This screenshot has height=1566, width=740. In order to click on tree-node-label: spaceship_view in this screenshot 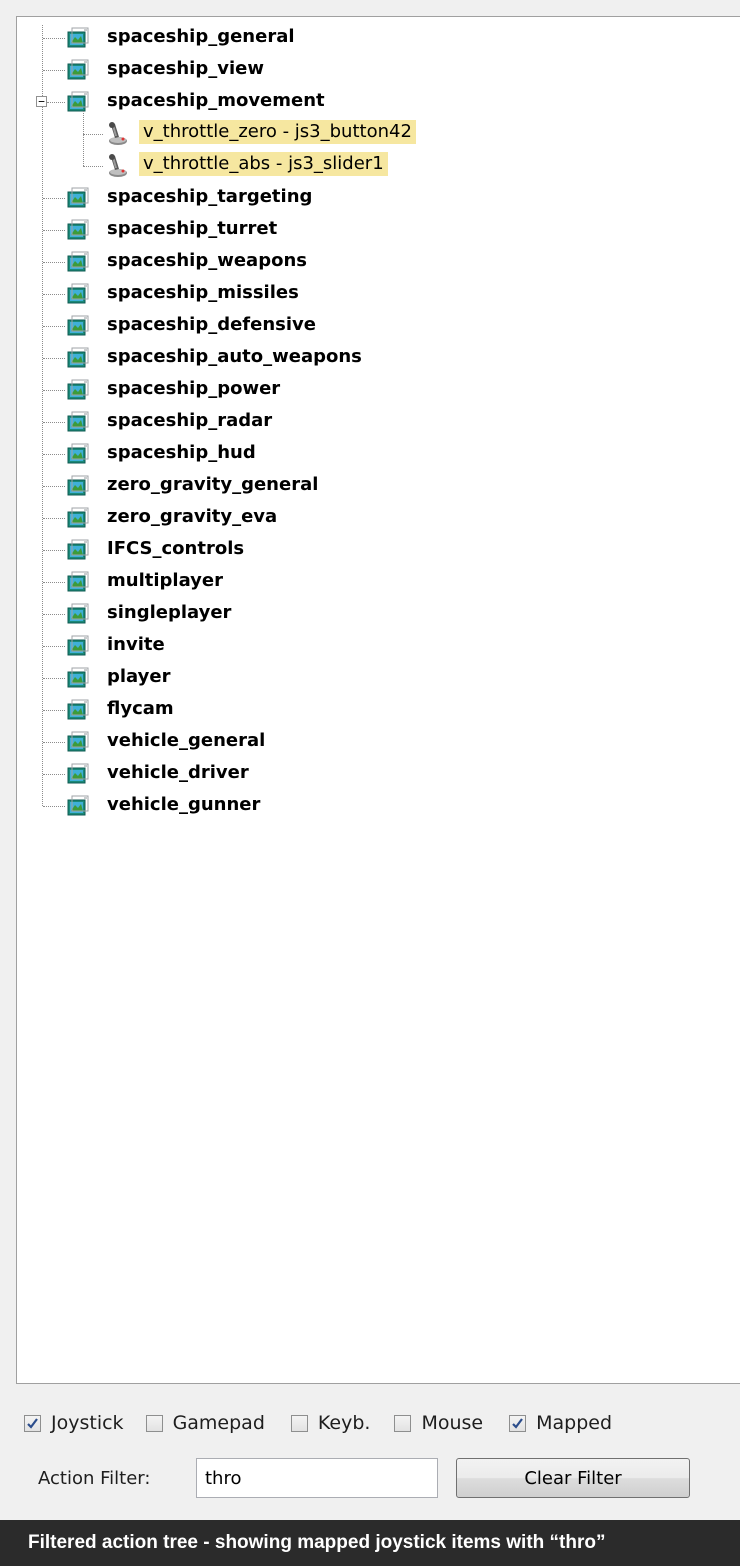, I will do `click(185, 68)`.